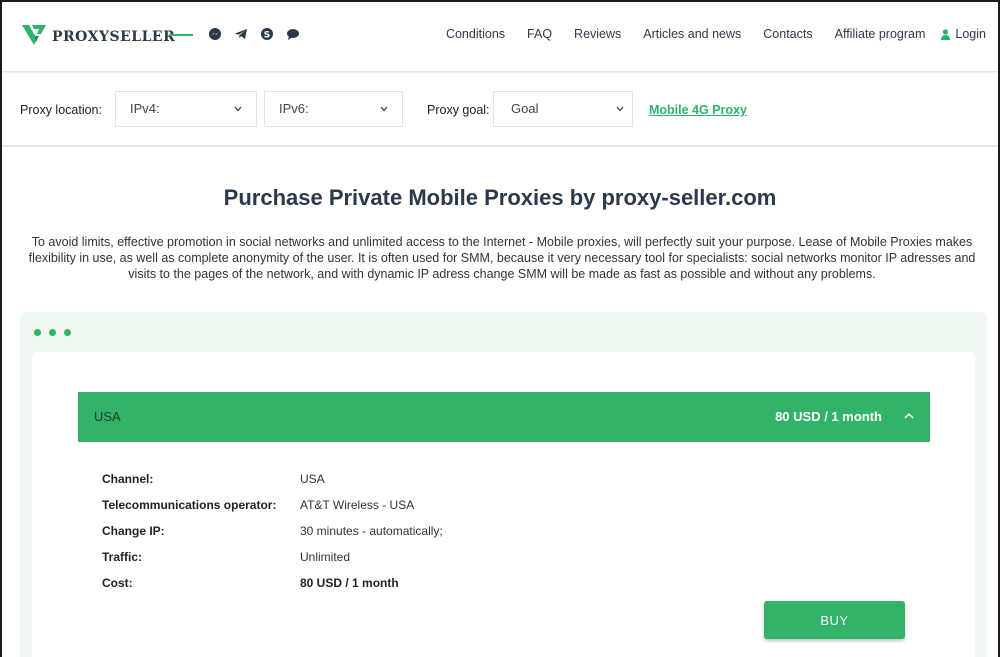 This screenshot has width=1000, height=657. Describe the element at coordinates (294, 108) in the screenshot. I see `ipv6-select-value: IPv6:` at that location.